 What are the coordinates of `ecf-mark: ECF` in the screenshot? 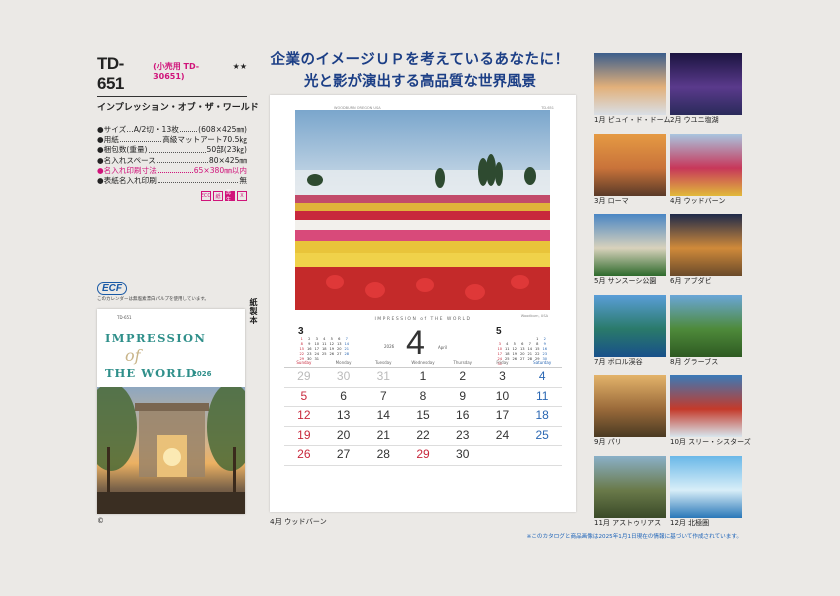 It's located at (112, 288).